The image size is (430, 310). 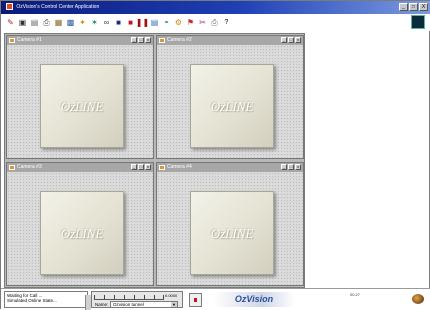 What do you see at coordinates (118, 22) in the screenshot?
I see `monitor-icon: ■` at bounding box center [118, 22].